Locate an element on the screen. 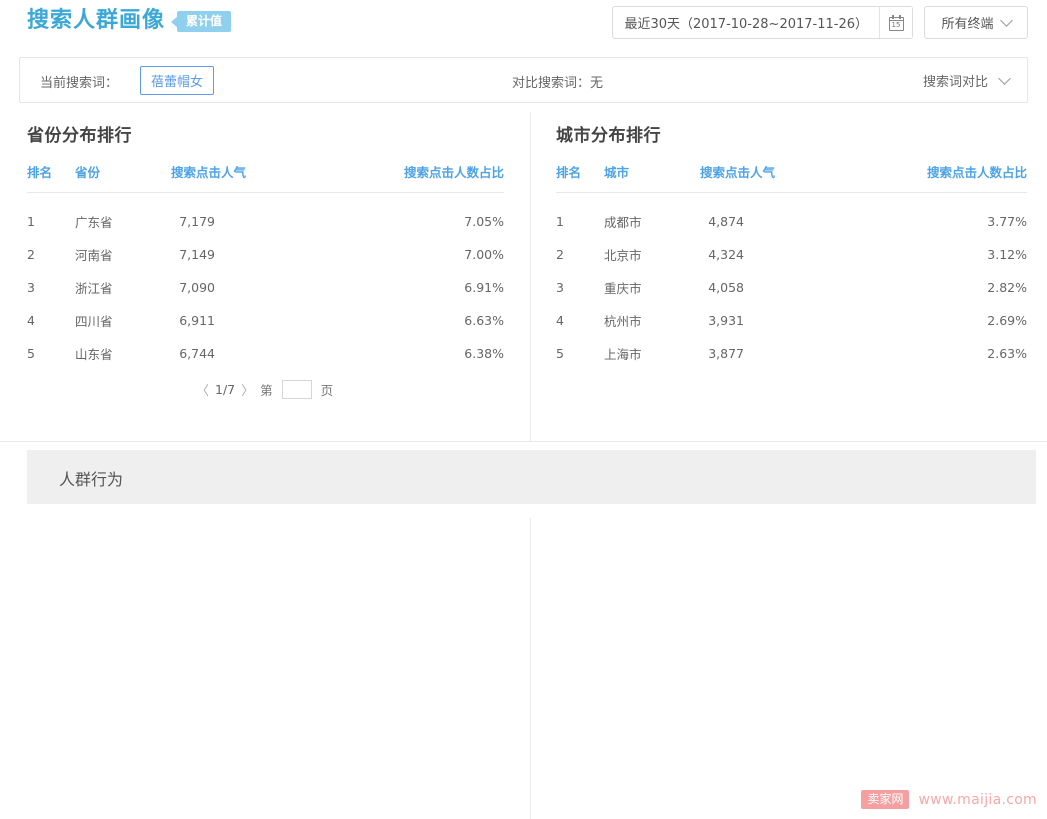 This screenshot has width=1047, height=819. cell-popularity: 7,090 is located at coordinates (281, 287).